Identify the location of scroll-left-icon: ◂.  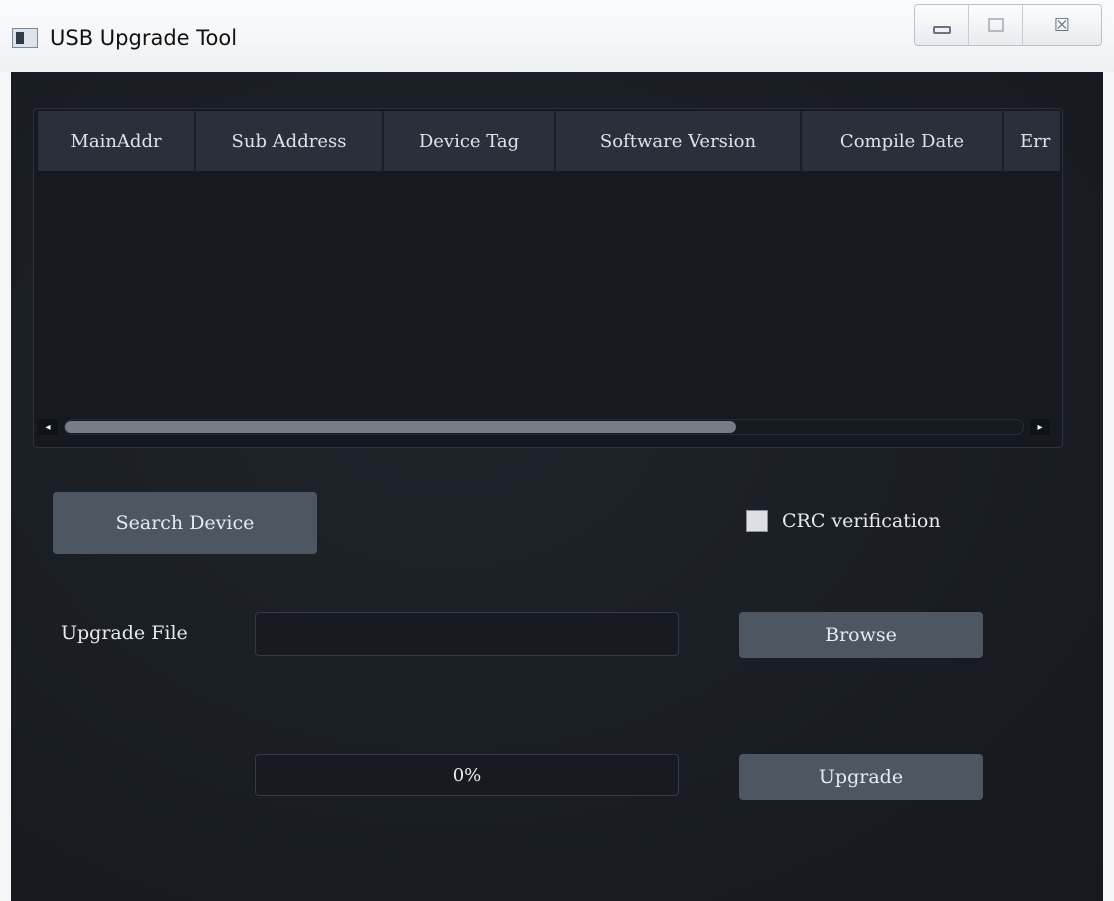
(48, 427).